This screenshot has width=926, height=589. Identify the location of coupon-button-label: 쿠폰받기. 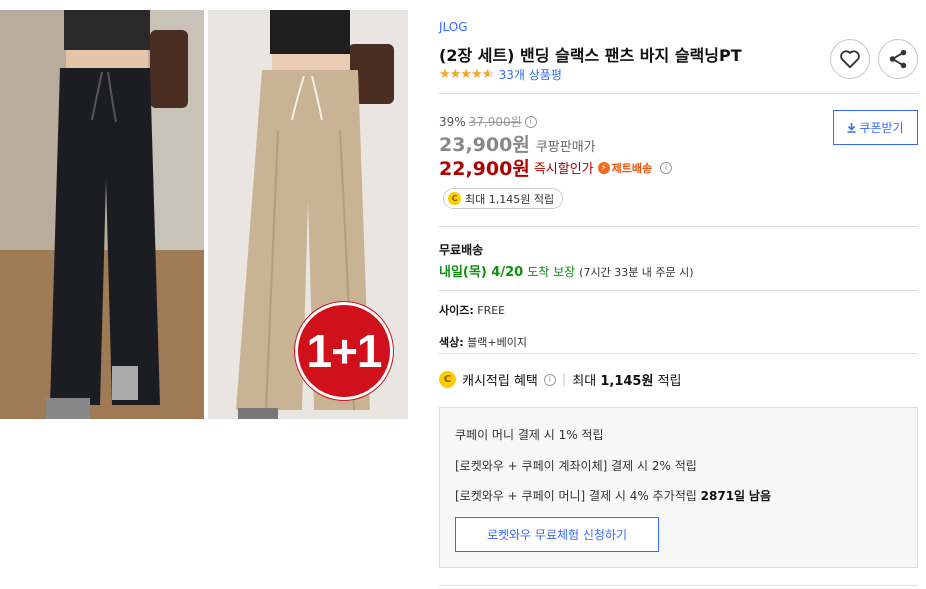
(881, 128).